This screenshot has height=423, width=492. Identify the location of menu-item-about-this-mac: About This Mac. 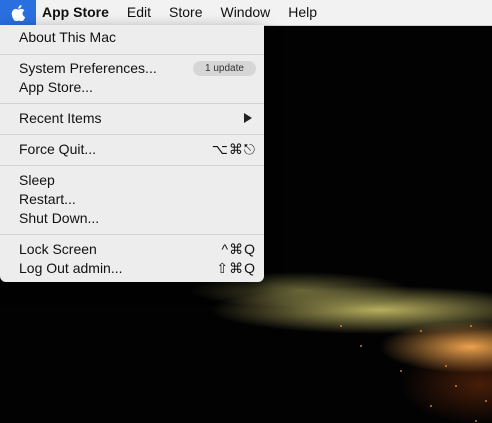
(132, 37).